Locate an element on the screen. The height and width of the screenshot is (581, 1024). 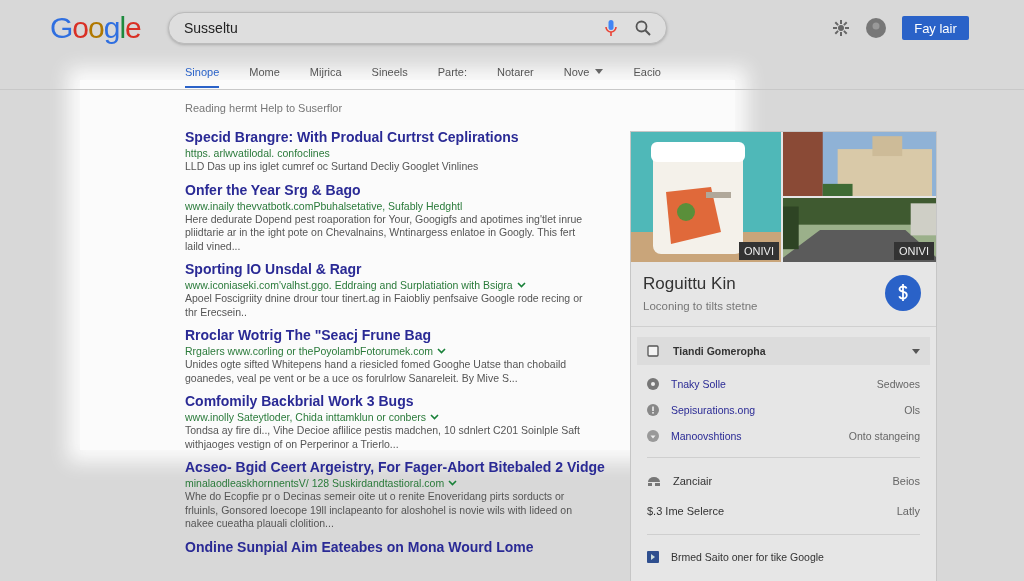
circle-icon is located at coordinates (653, 384).